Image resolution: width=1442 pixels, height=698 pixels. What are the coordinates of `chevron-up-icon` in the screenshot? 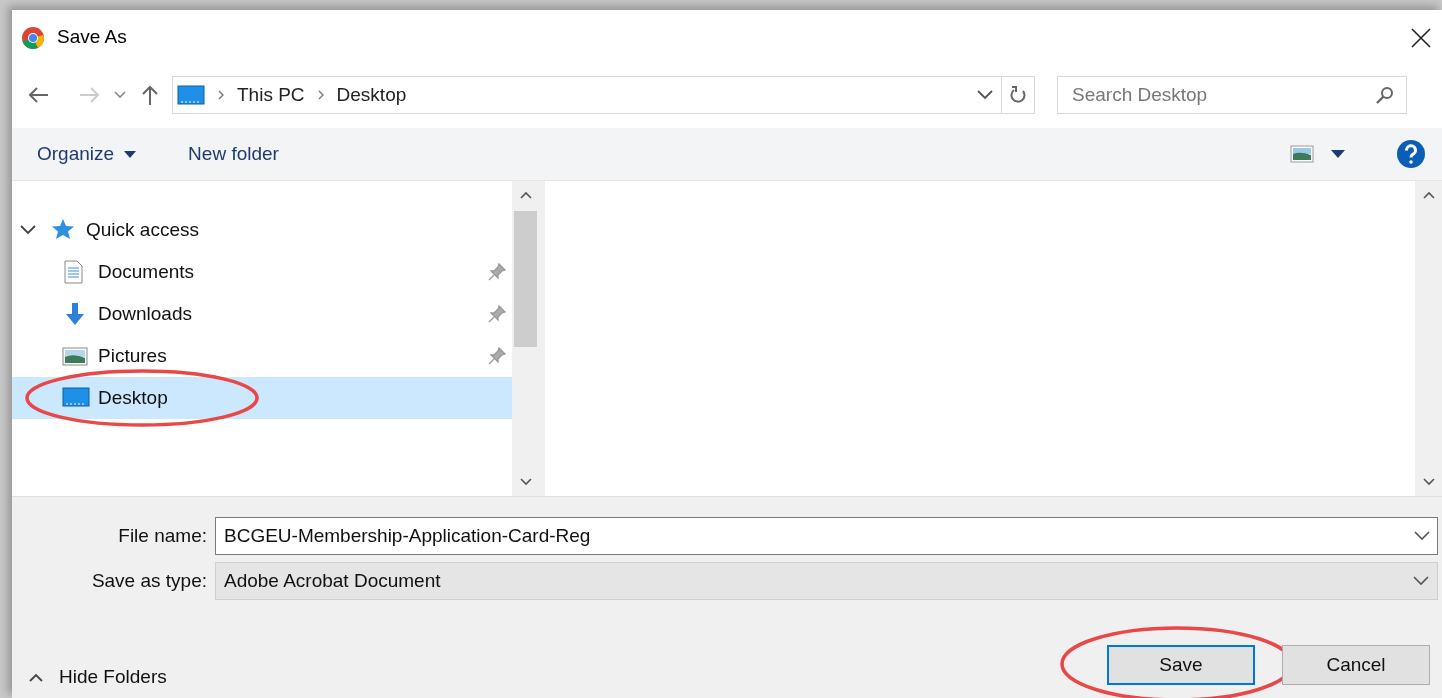 It's located at (36, 677).